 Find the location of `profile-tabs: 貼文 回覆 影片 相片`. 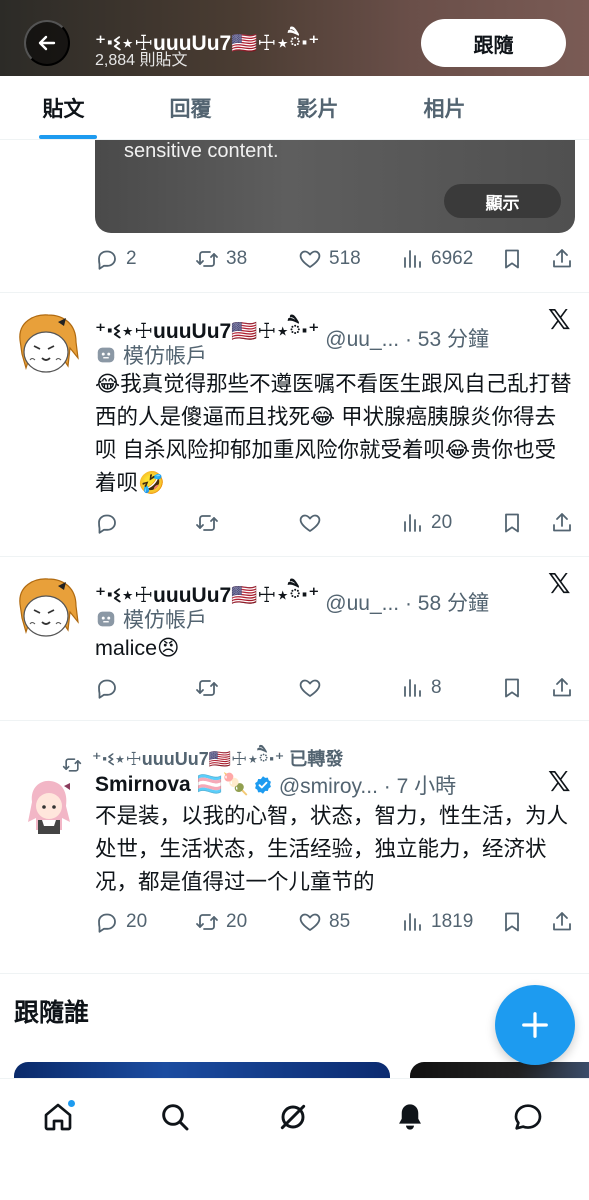

profile-tabs: 貼文 回覆 影片 相片 is located at coordinates (294, 108).